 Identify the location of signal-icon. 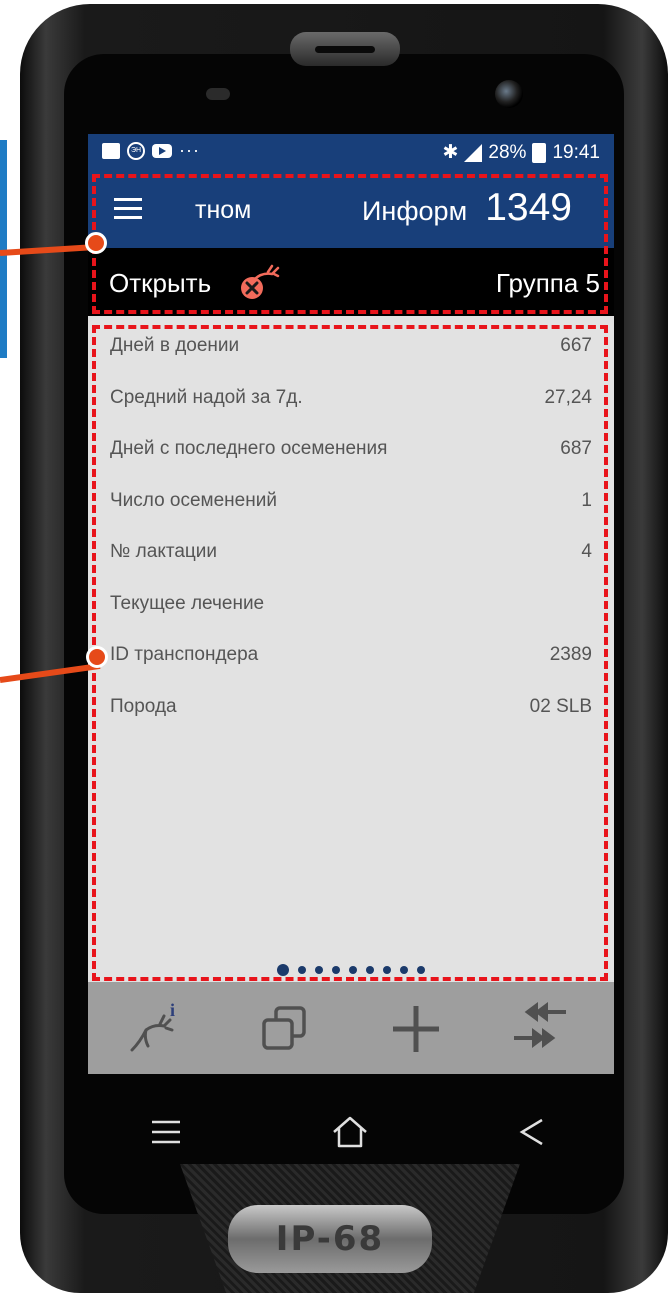
(473, 152).